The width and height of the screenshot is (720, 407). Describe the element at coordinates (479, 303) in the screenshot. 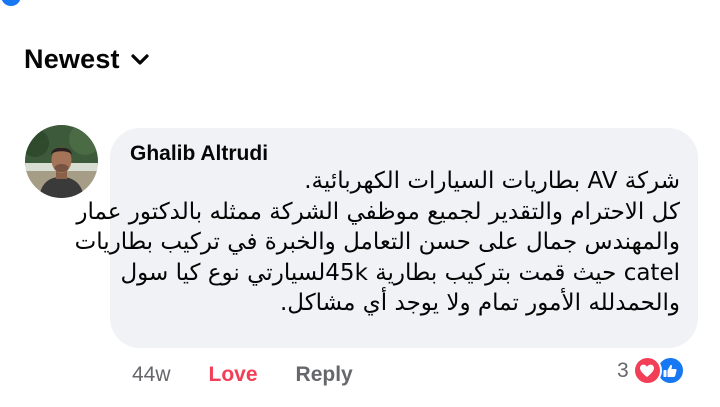

I see `comment-line: والحمدلله الأمور تمام ولا يوجد أي مشاكل.` at that location.